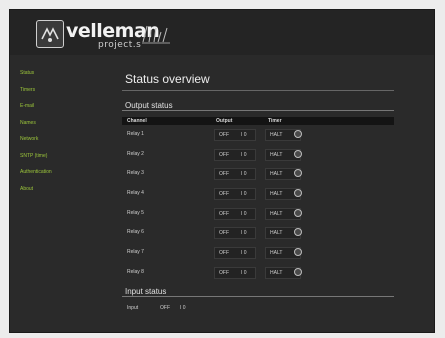  What do you see at coordinates (258, 155) in the screenshot?
I see `table-row: Relay 2 OFF I 0 HALT` at bounding box center [258, 155].